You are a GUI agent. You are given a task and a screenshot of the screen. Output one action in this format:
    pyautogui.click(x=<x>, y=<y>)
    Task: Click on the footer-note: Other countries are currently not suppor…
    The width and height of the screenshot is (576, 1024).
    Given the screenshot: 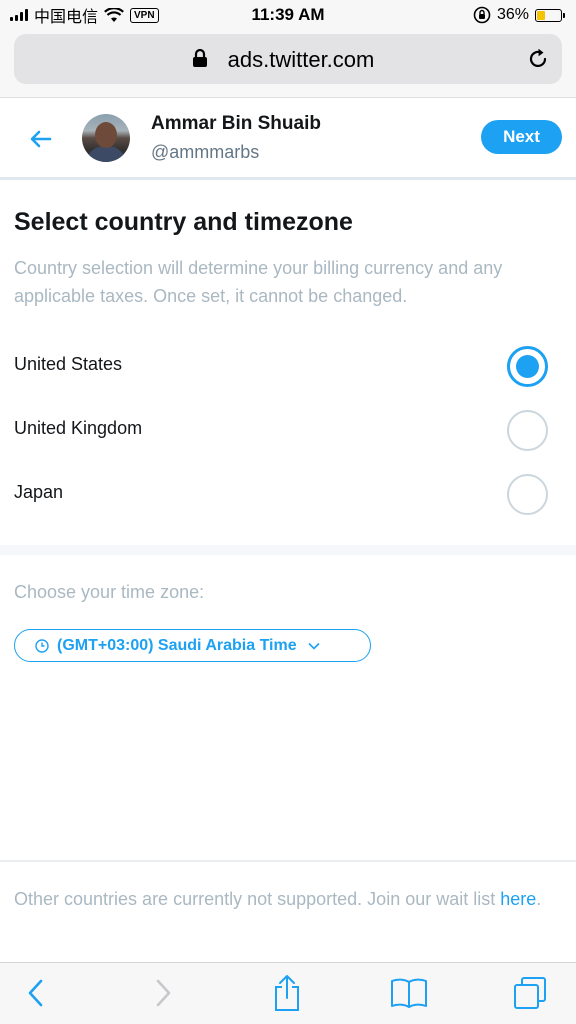 What is the action you would take?
    pyautogui.click(x=284, y=899)
    